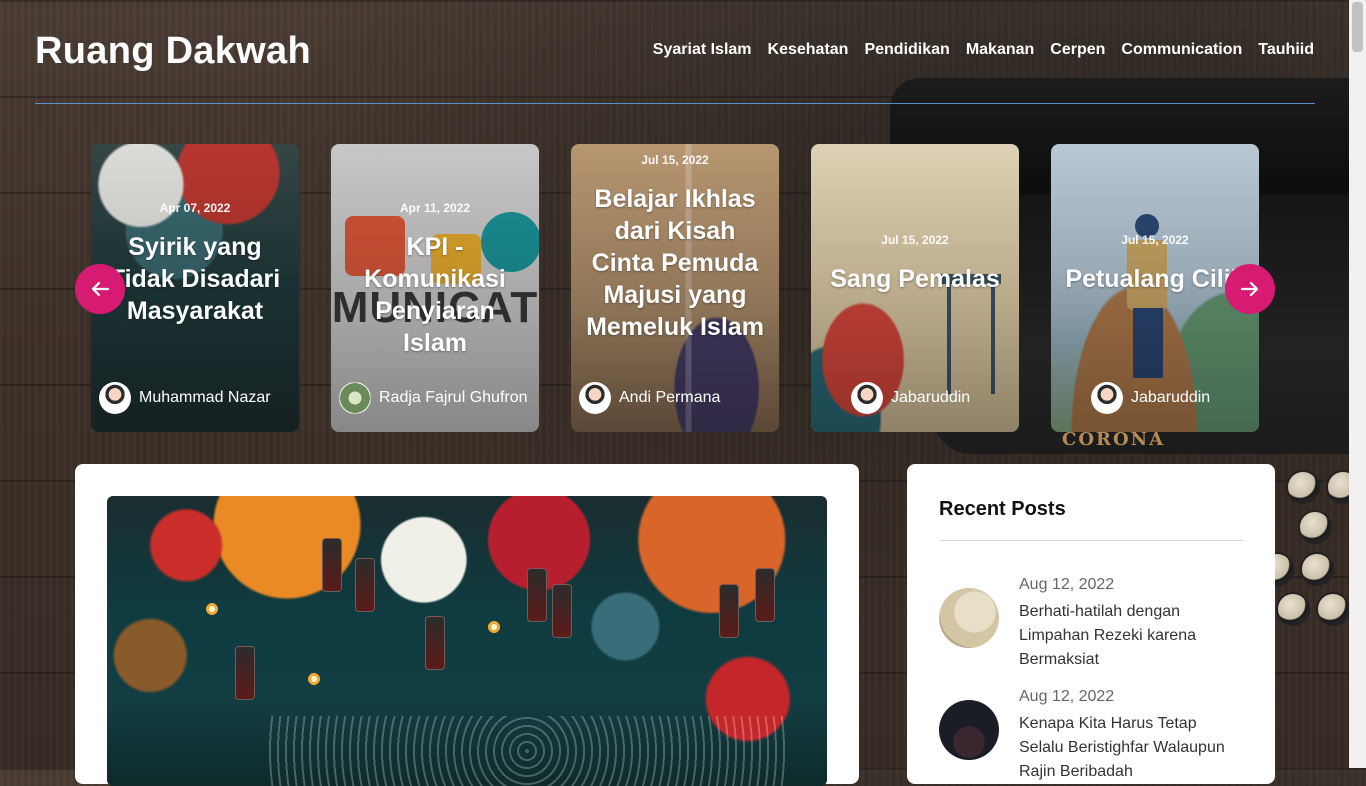  I want to click on card-author: Radja Fajrul Ghufron, so click(439, 398).